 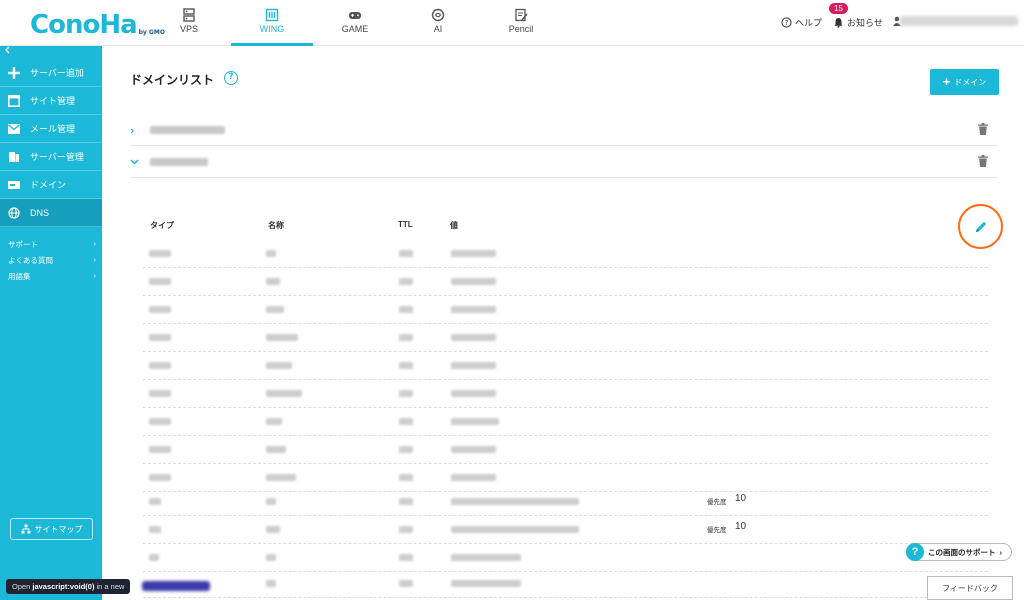 What do you see at coordinates (964, 82) in the screenshot?
I see `add-domain-button: + ドメイン` at bounding box center [964, 82].